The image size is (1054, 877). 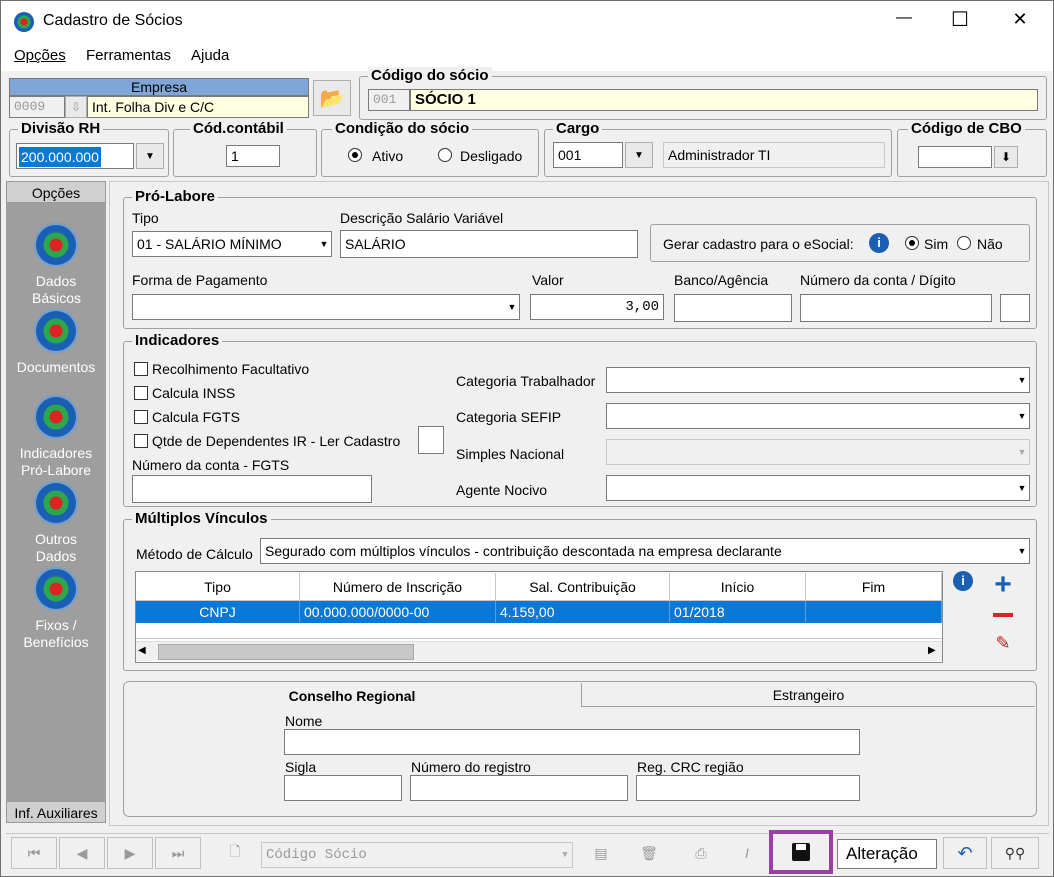 What do you see at coordinates (801, 852) in the screenshot?
I see `save-button` at bounding box center [801, 852].